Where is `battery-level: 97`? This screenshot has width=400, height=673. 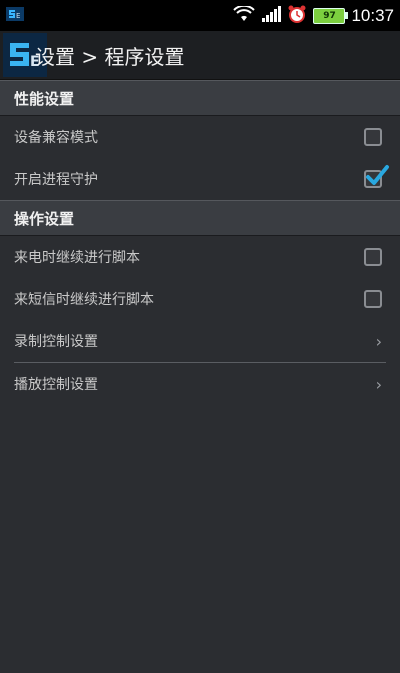 battery-level: 97 is located at coordinates (329, 15).